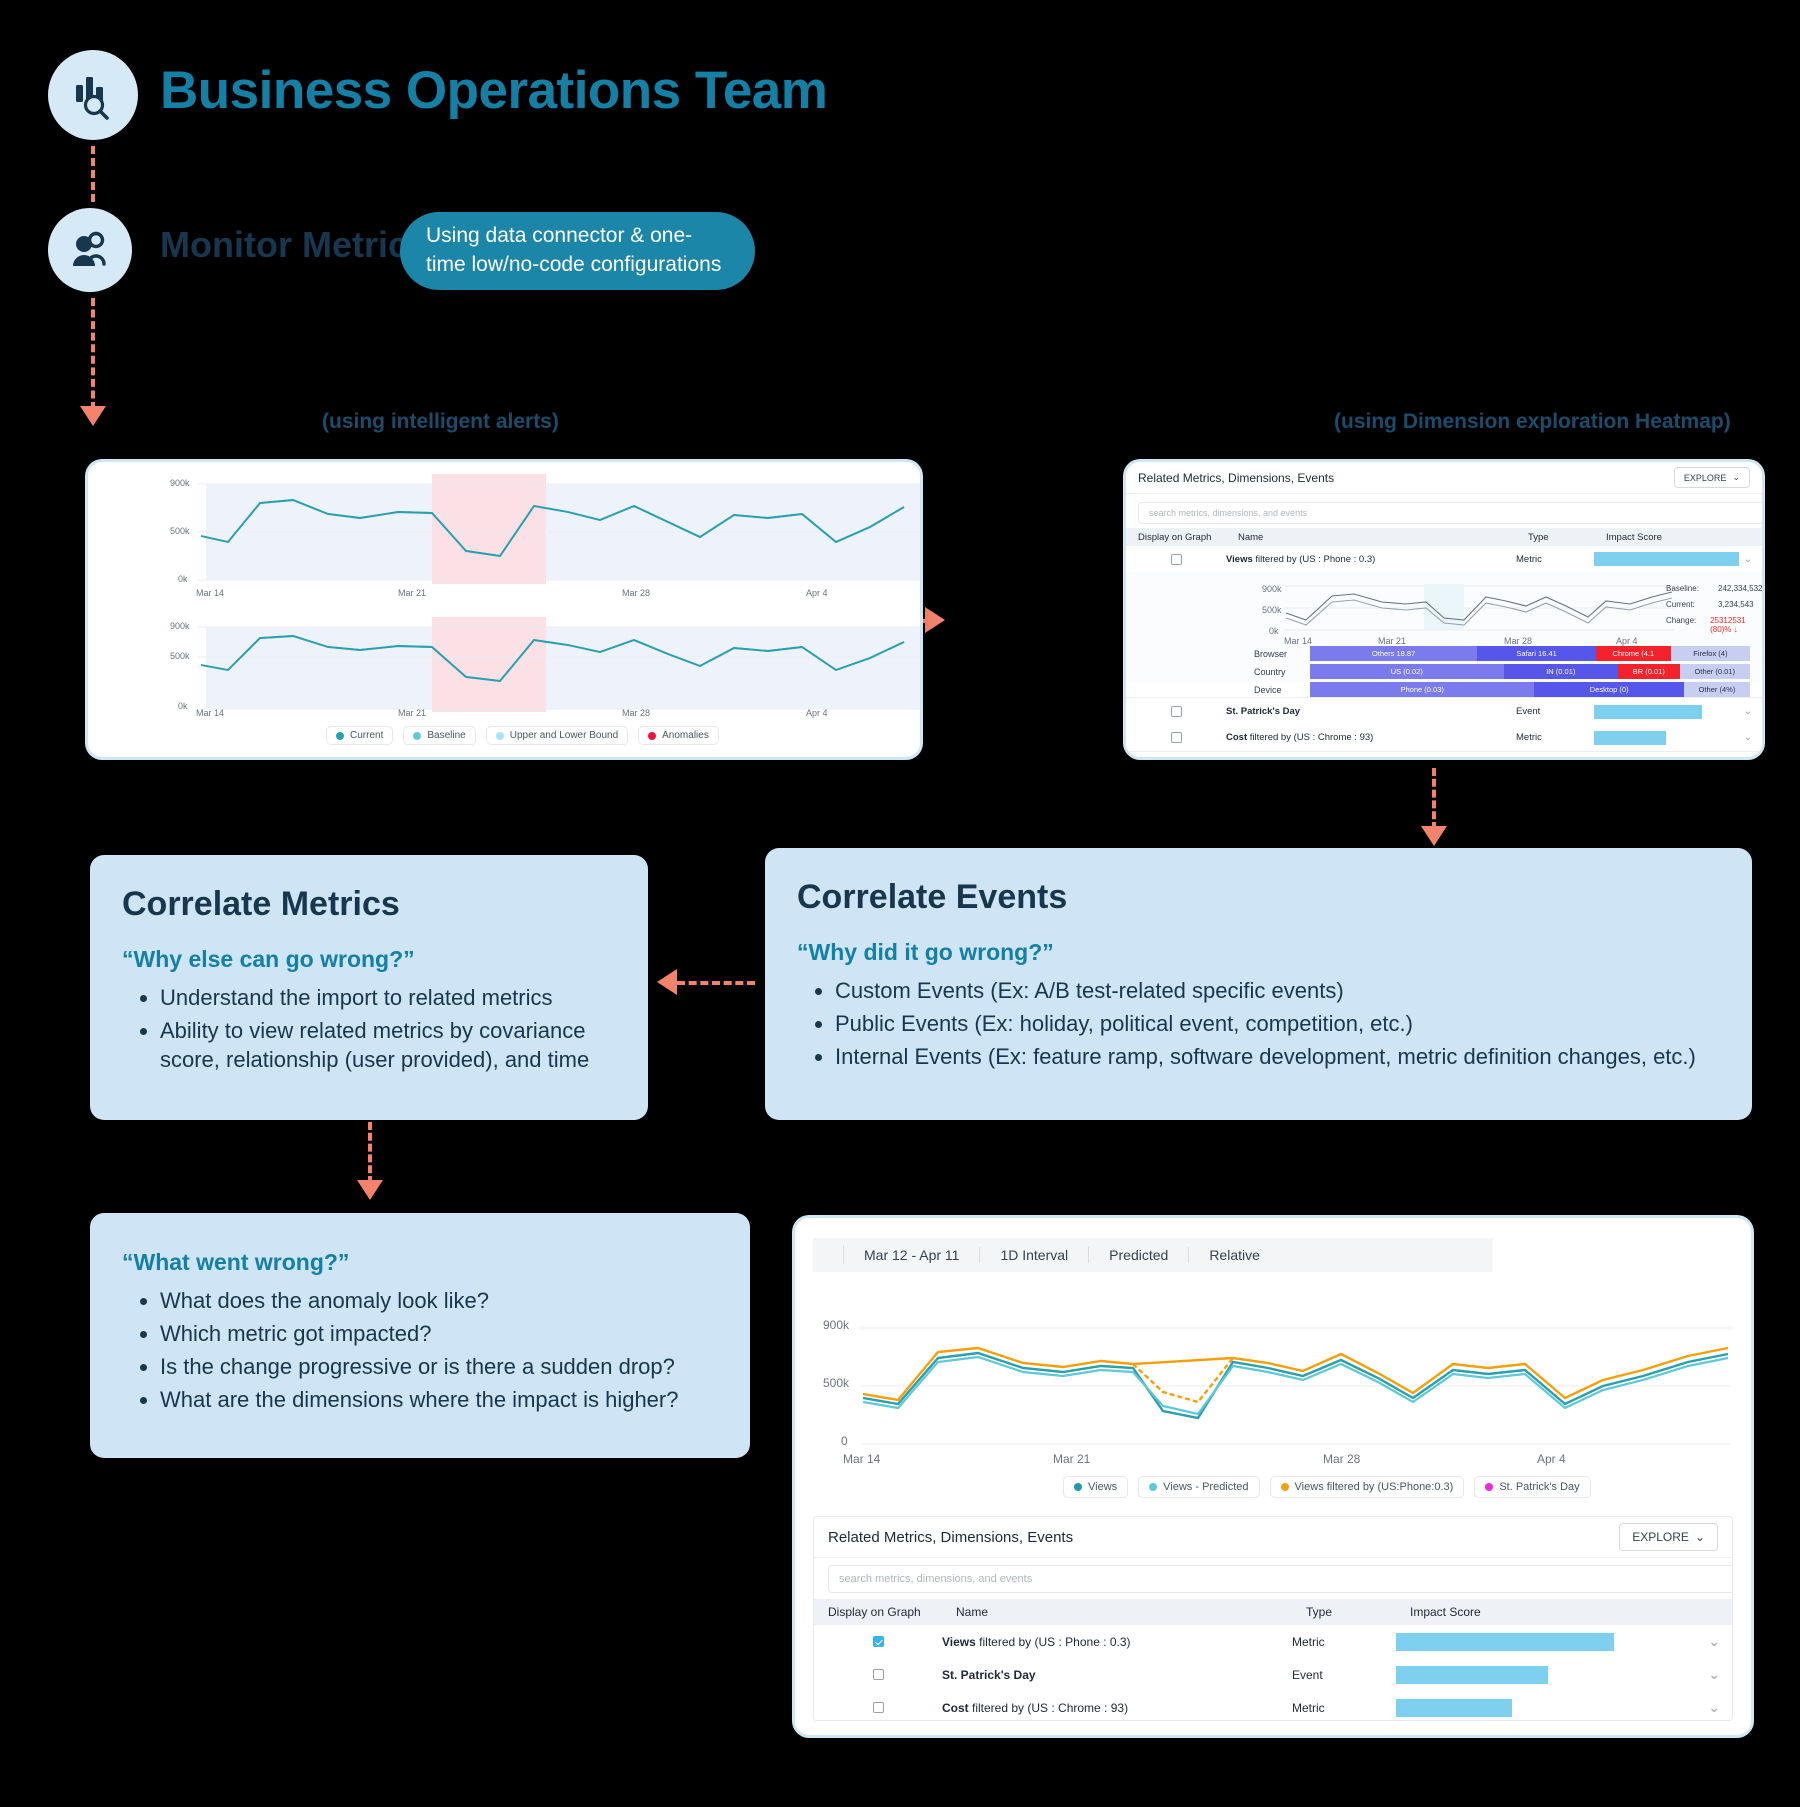 The height and width of the screenshot is (1807, 1800). I want to click on heatmap-search-input: search metrics, dimensions, and events, so click(1450, 513).